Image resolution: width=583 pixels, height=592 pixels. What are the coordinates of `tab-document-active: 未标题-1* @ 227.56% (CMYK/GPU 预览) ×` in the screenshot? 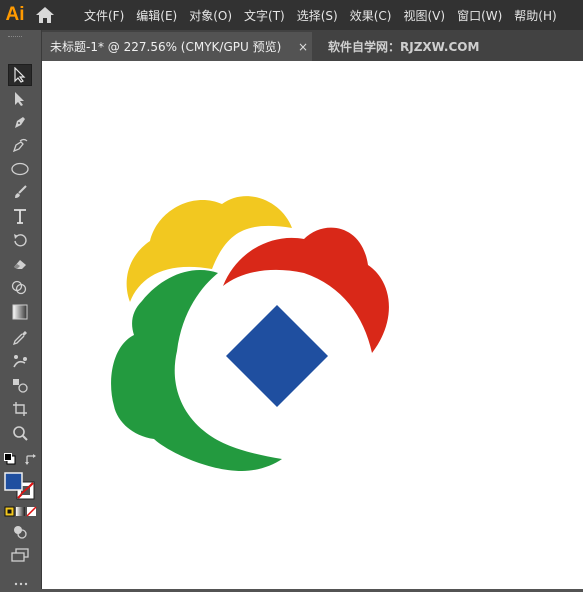 It's located at (177, 46).